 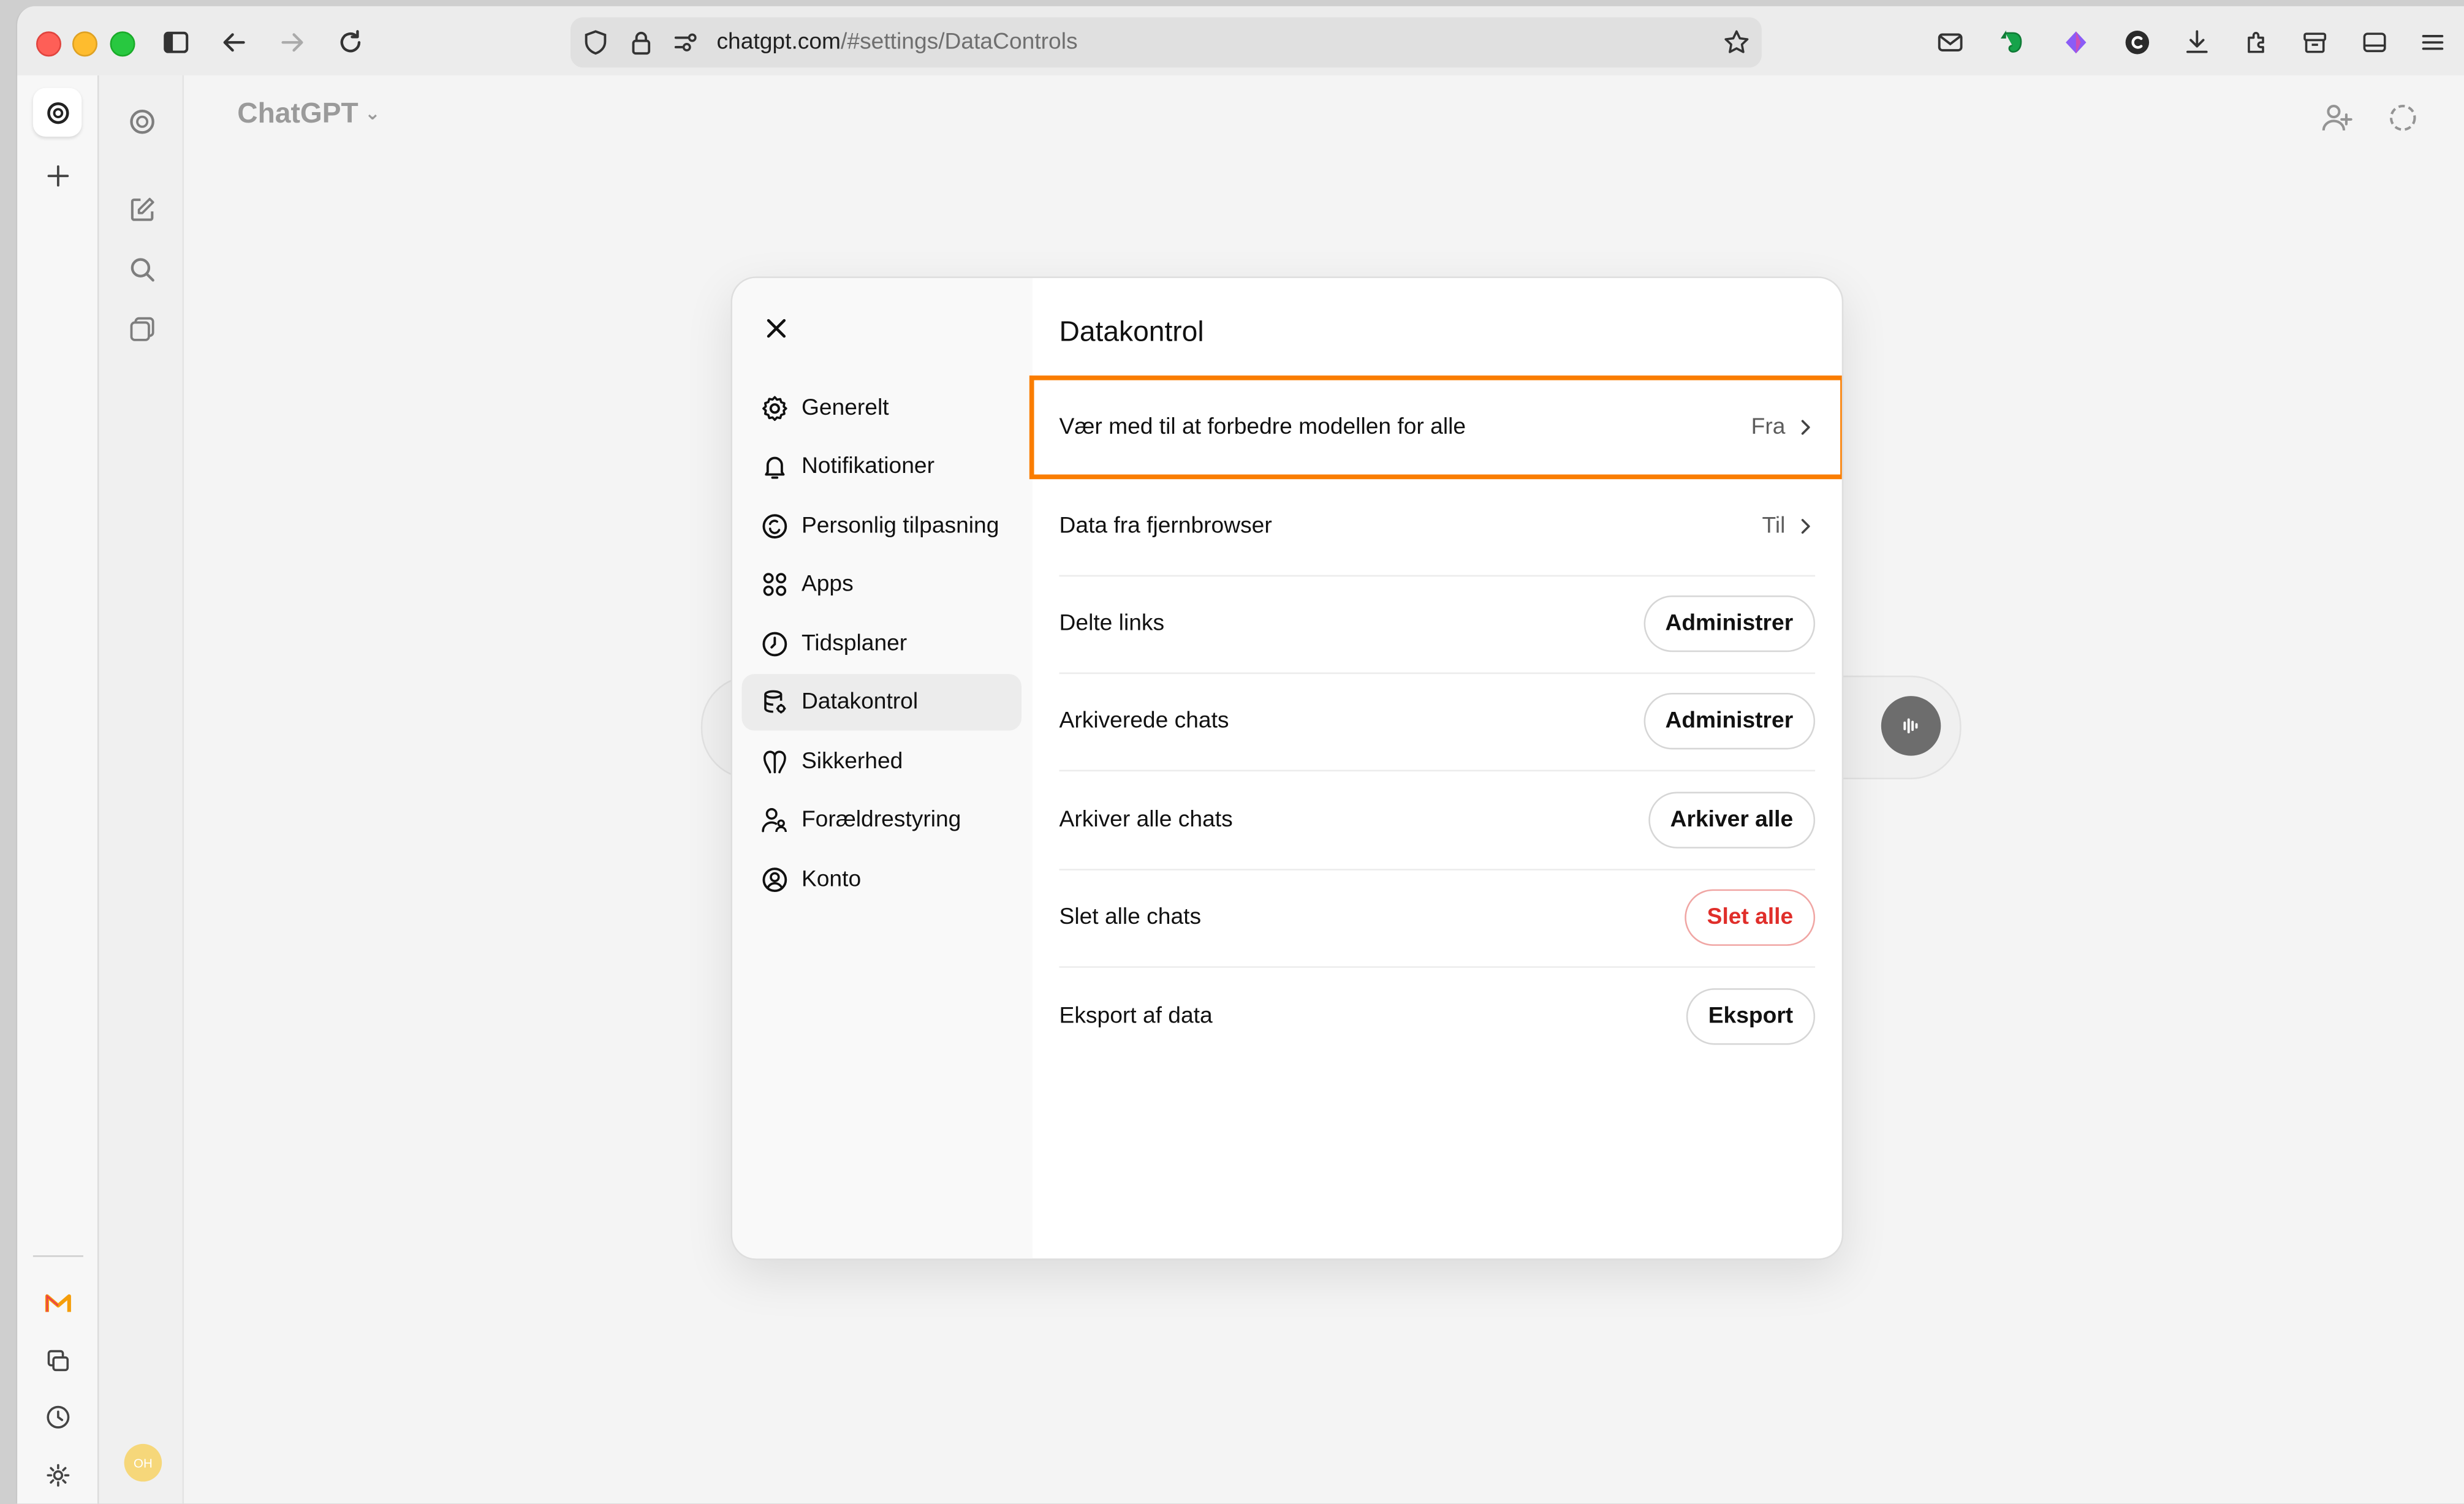 I want to click on mail-icon, so click(x=1950, y=42).